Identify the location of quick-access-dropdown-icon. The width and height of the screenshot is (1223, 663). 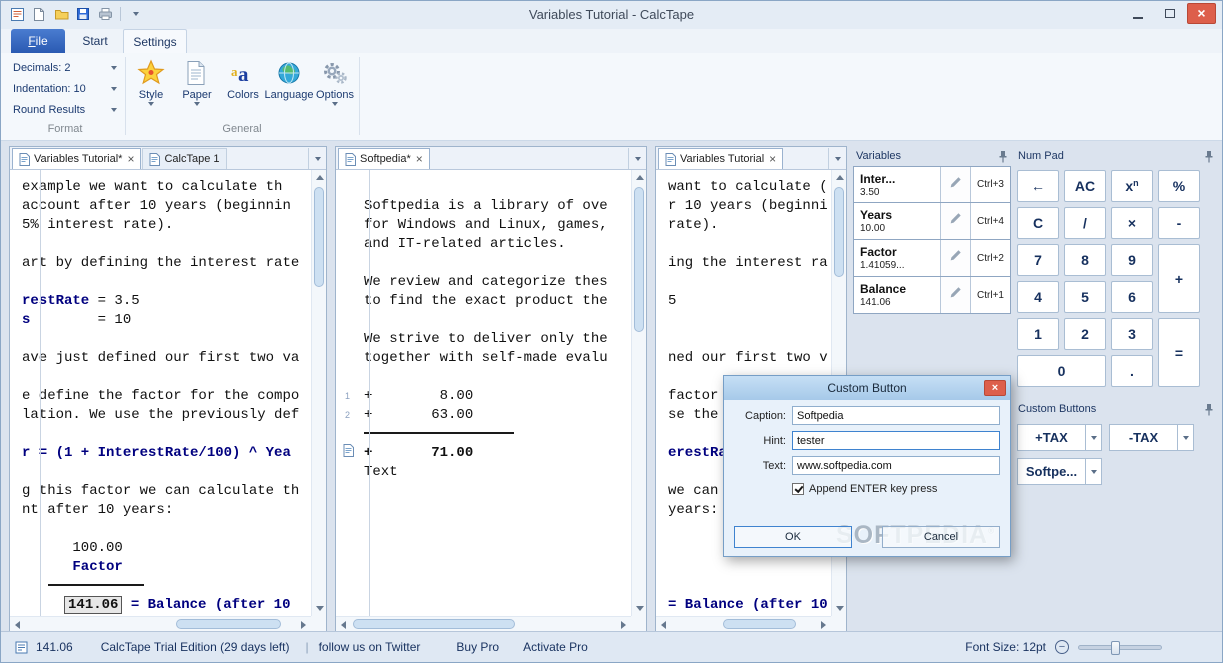
(136, 14).